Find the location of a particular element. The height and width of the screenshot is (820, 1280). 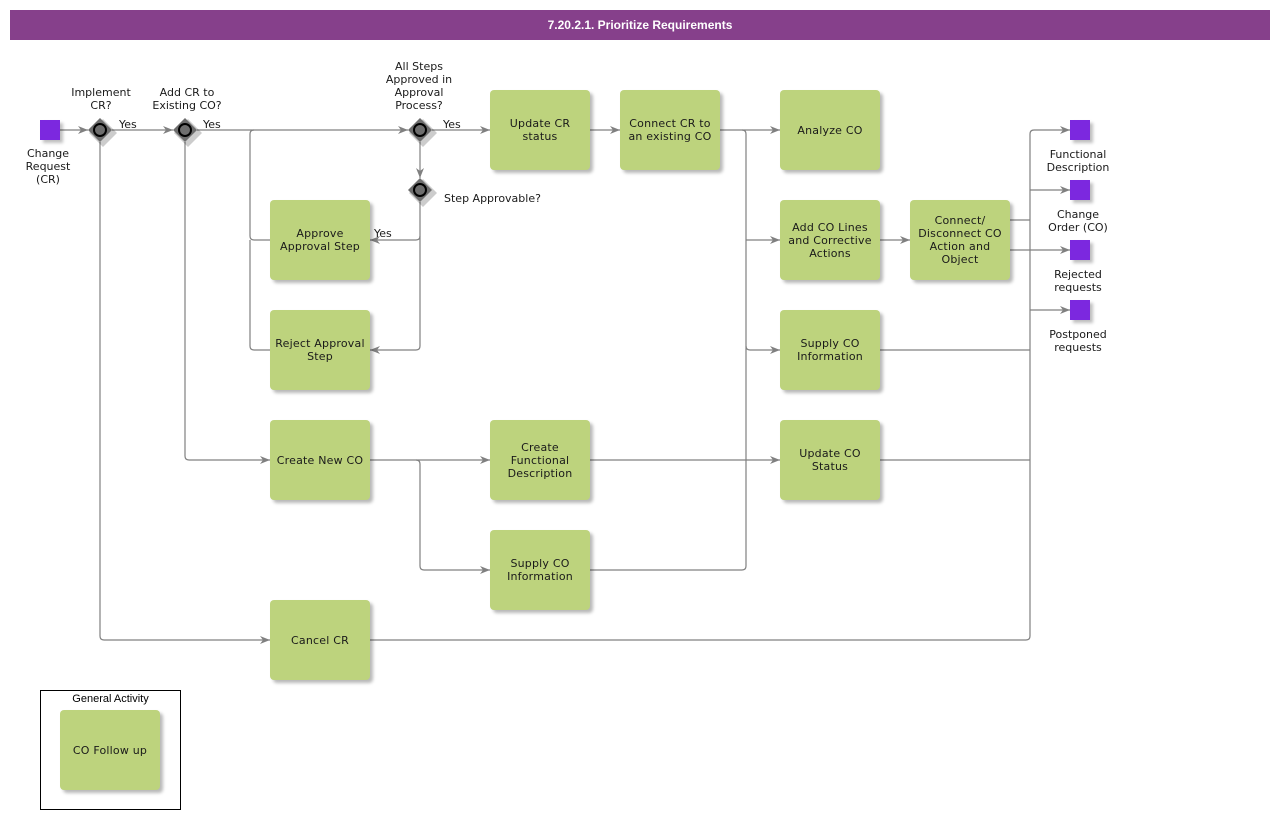

activity-supply-co-information-2: Supply CO Information is located at coordinates (540, 570).